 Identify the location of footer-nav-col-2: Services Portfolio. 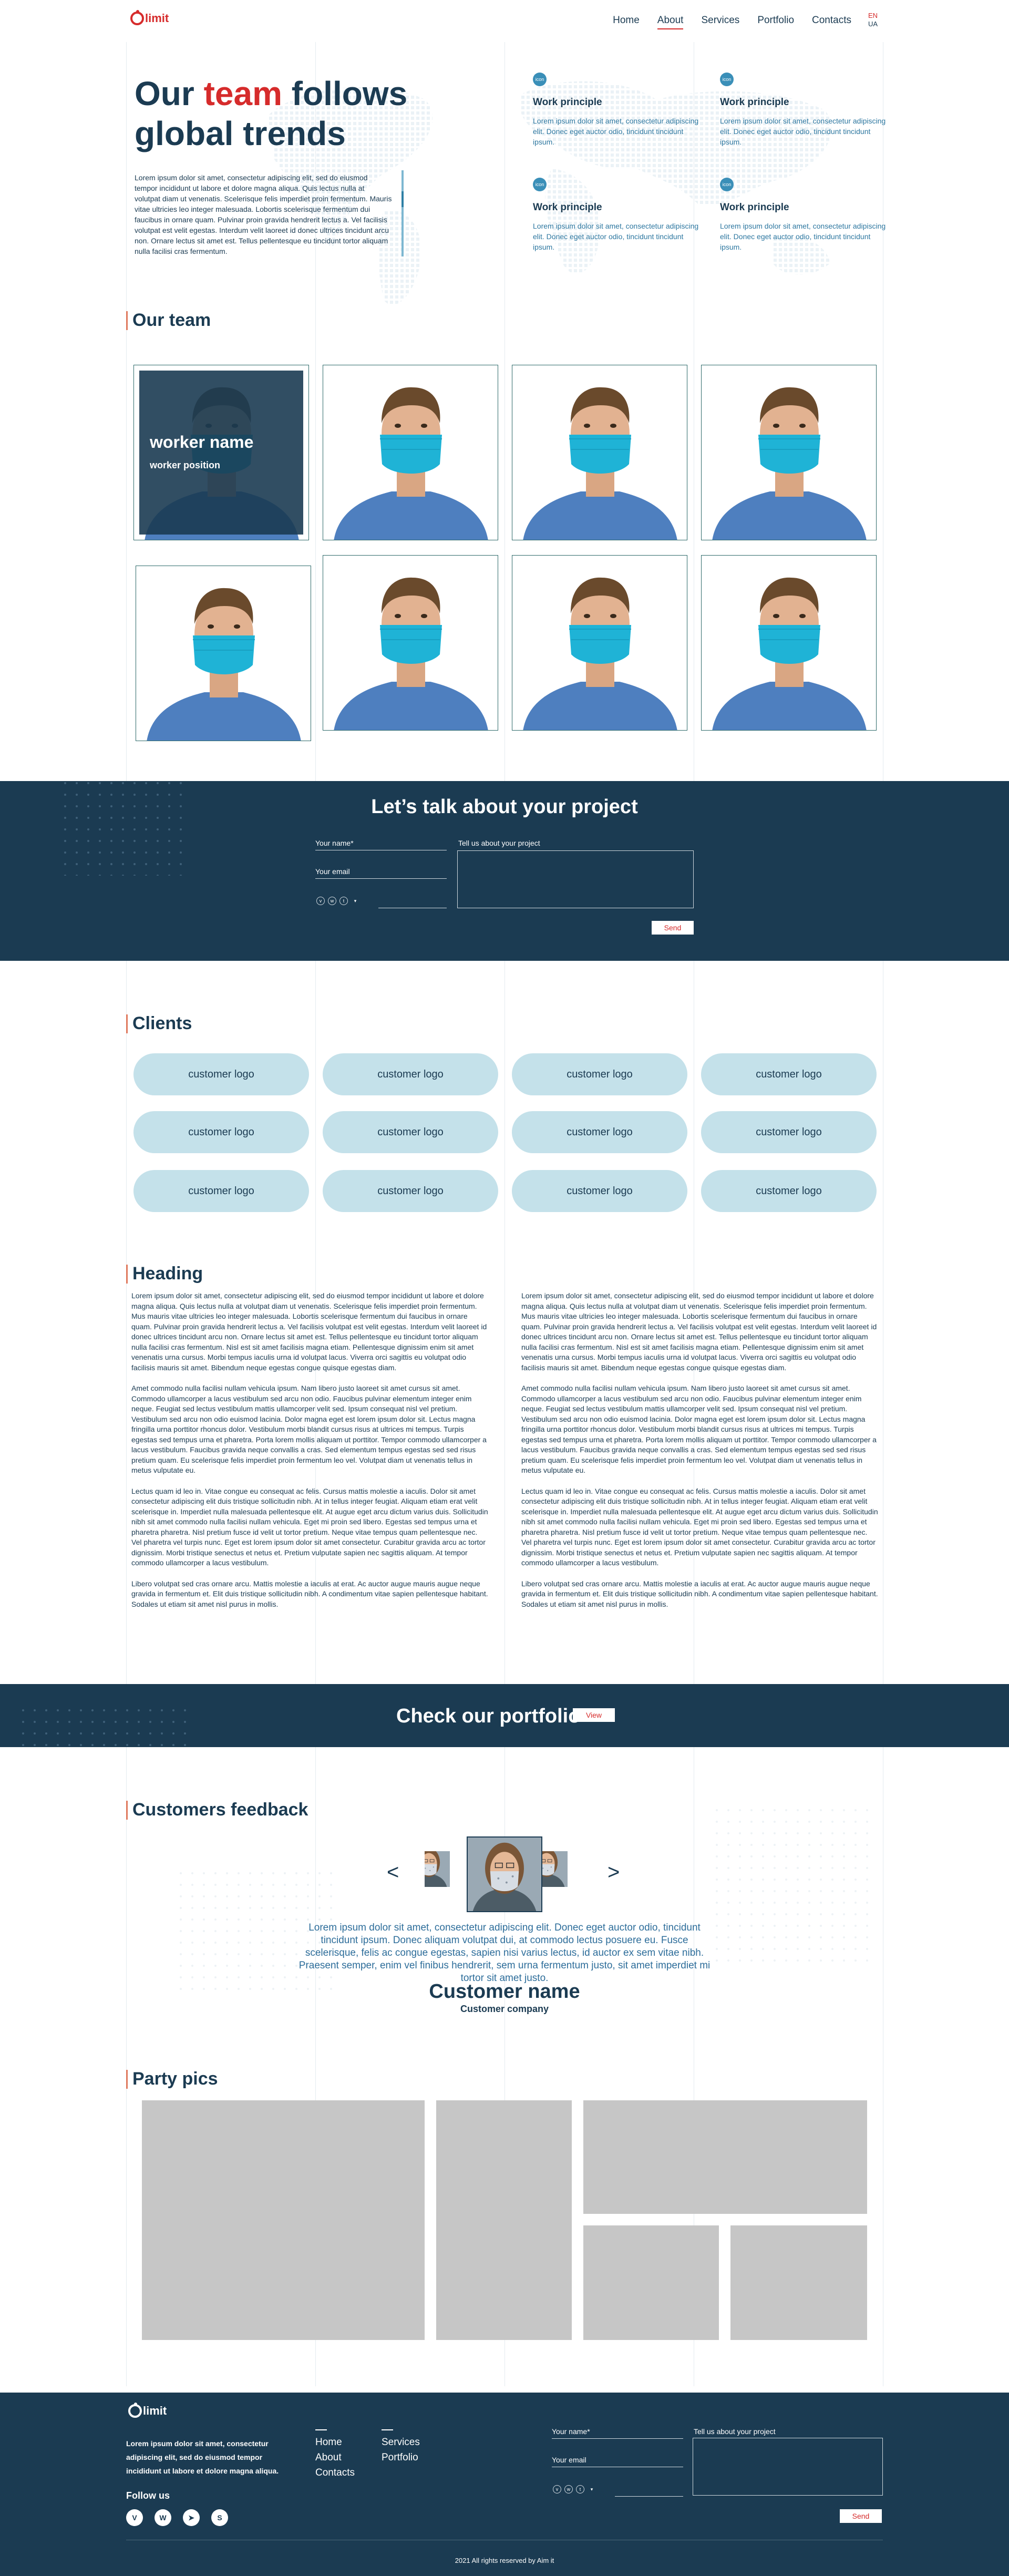
(401, 2447).